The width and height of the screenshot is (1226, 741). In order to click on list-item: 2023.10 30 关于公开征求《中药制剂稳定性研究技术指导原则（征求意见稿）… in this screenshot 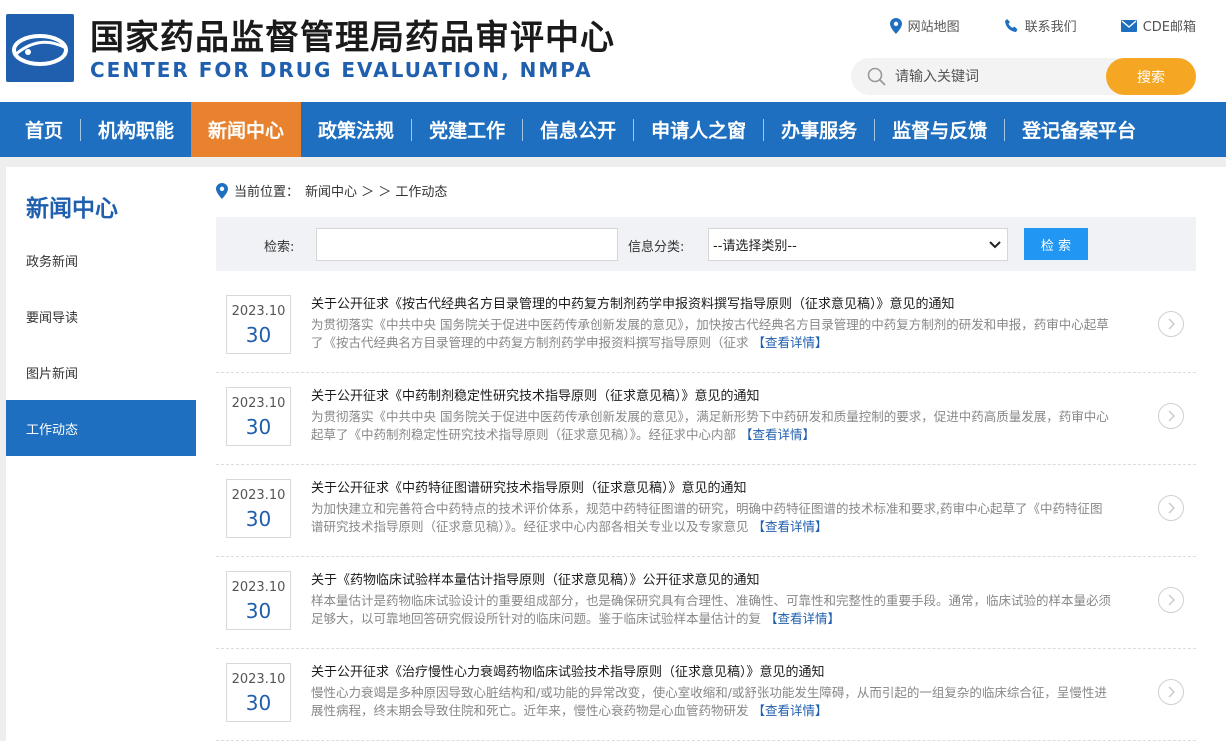, I will do `click(706, 419)`.